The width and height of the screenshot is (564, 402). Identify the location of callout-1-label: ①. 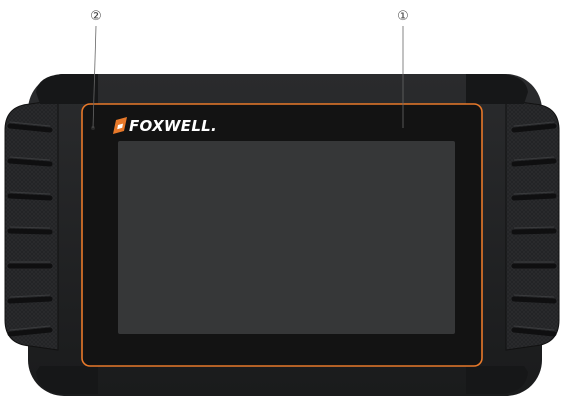
(403, 16).